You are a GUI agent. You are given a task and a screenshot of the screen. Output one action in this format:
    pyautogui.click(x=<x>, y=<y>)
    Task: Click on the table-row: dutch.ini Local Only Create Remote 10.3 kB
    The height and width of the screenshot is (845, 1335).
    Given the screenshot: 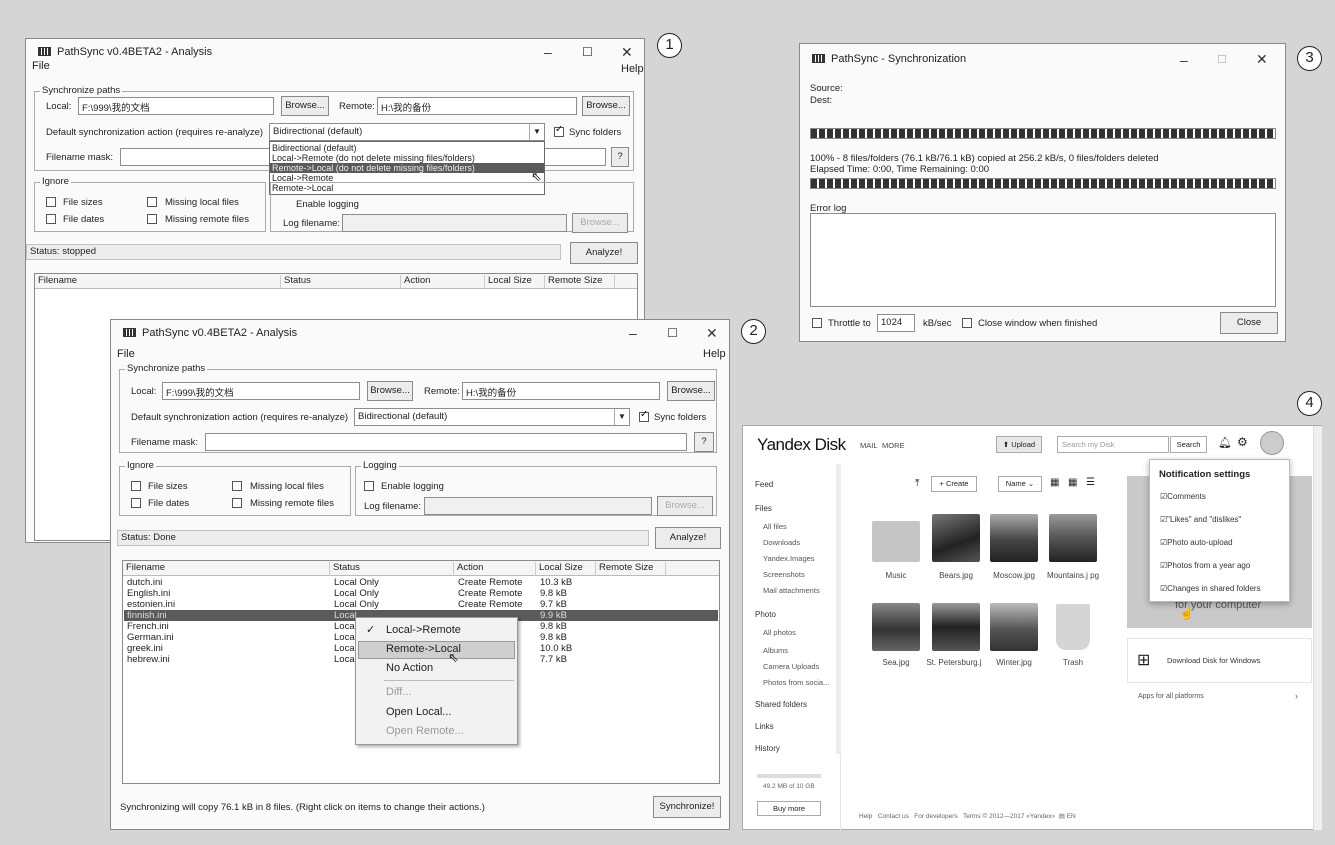 What is the action you would take?
    pyautogui.click(x=421, y=582)
    